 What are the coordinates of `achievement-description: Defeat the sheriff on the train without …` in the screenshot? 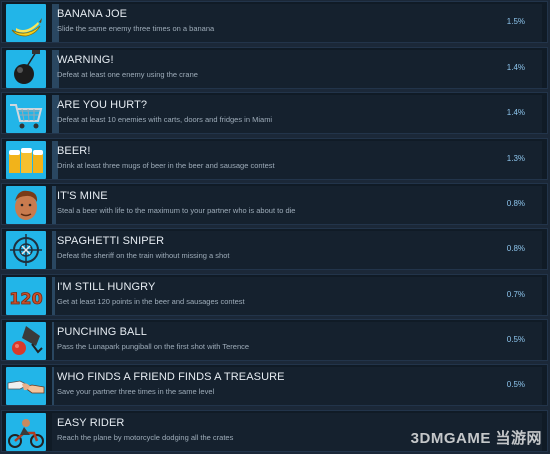 It's located at (143, 255).